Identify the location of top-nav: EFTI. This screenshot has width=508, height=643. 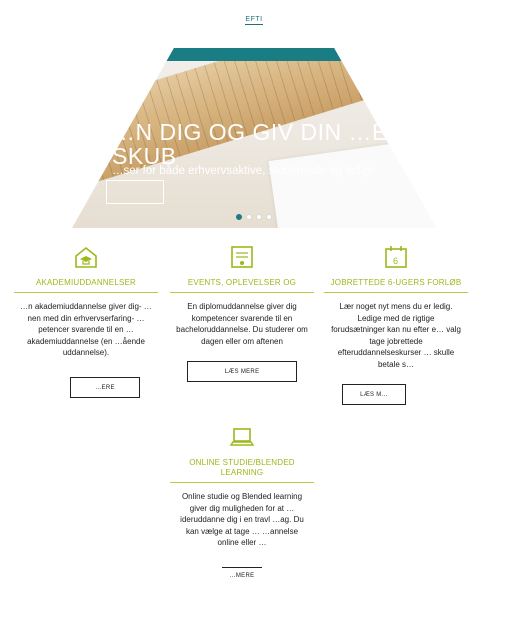
(254, 20).